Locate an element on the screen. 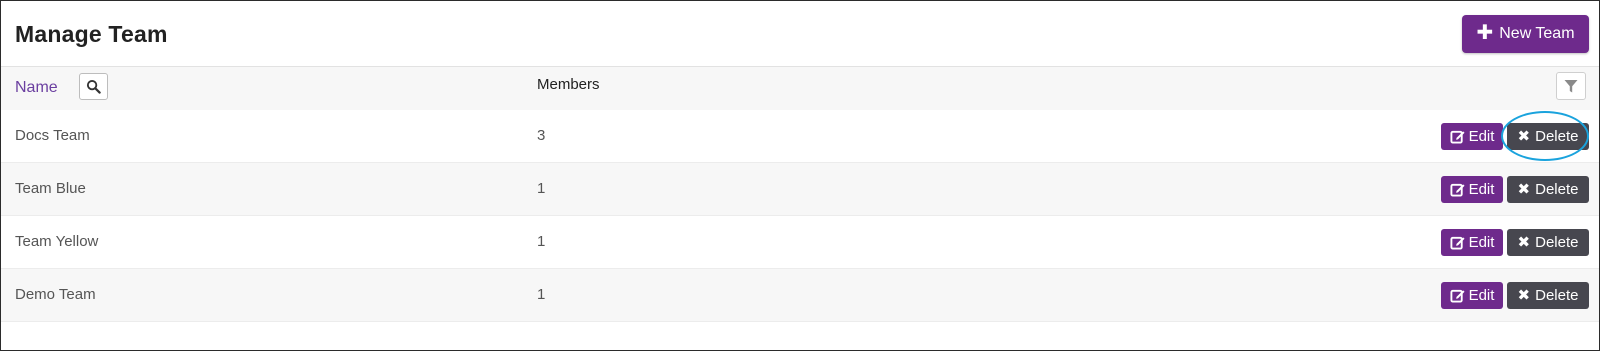 This screenshot has height=351, width=1600. new-team-label: New Team is located at coordinates (1537, 33).